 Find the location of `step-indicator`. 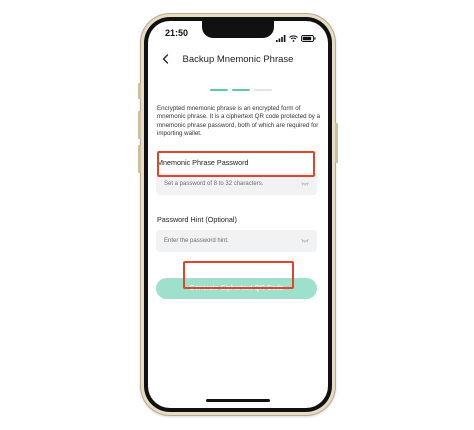

step-indicator is located at coordinates (241, 90).